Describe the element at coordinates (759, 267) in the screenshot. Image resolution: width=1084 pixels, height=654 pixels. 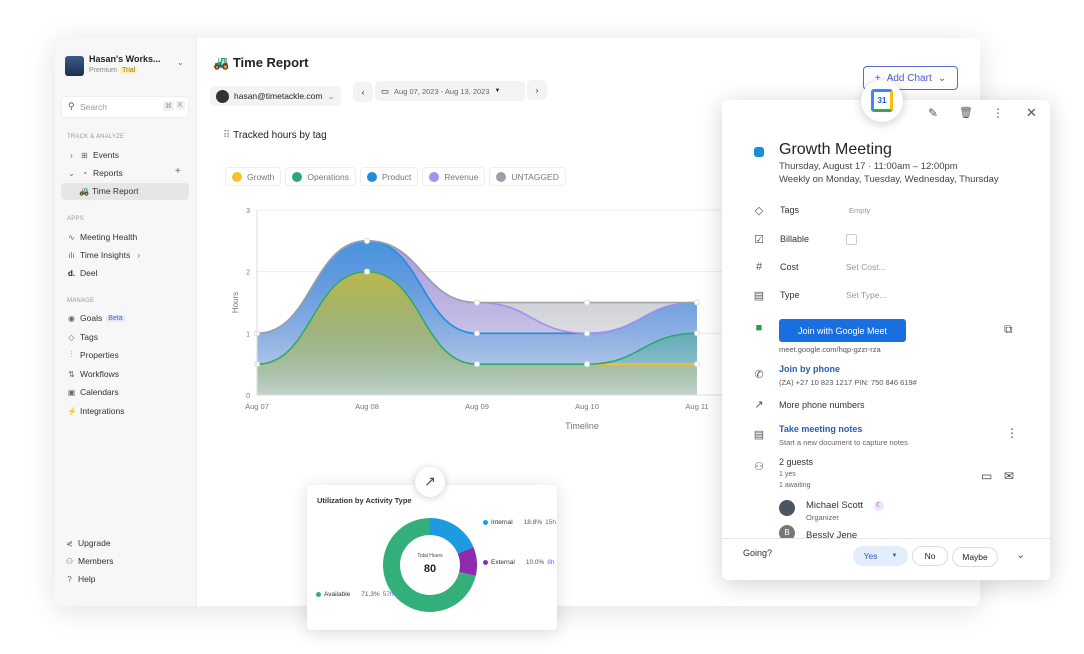
I see `hash-icon: #` at that location.